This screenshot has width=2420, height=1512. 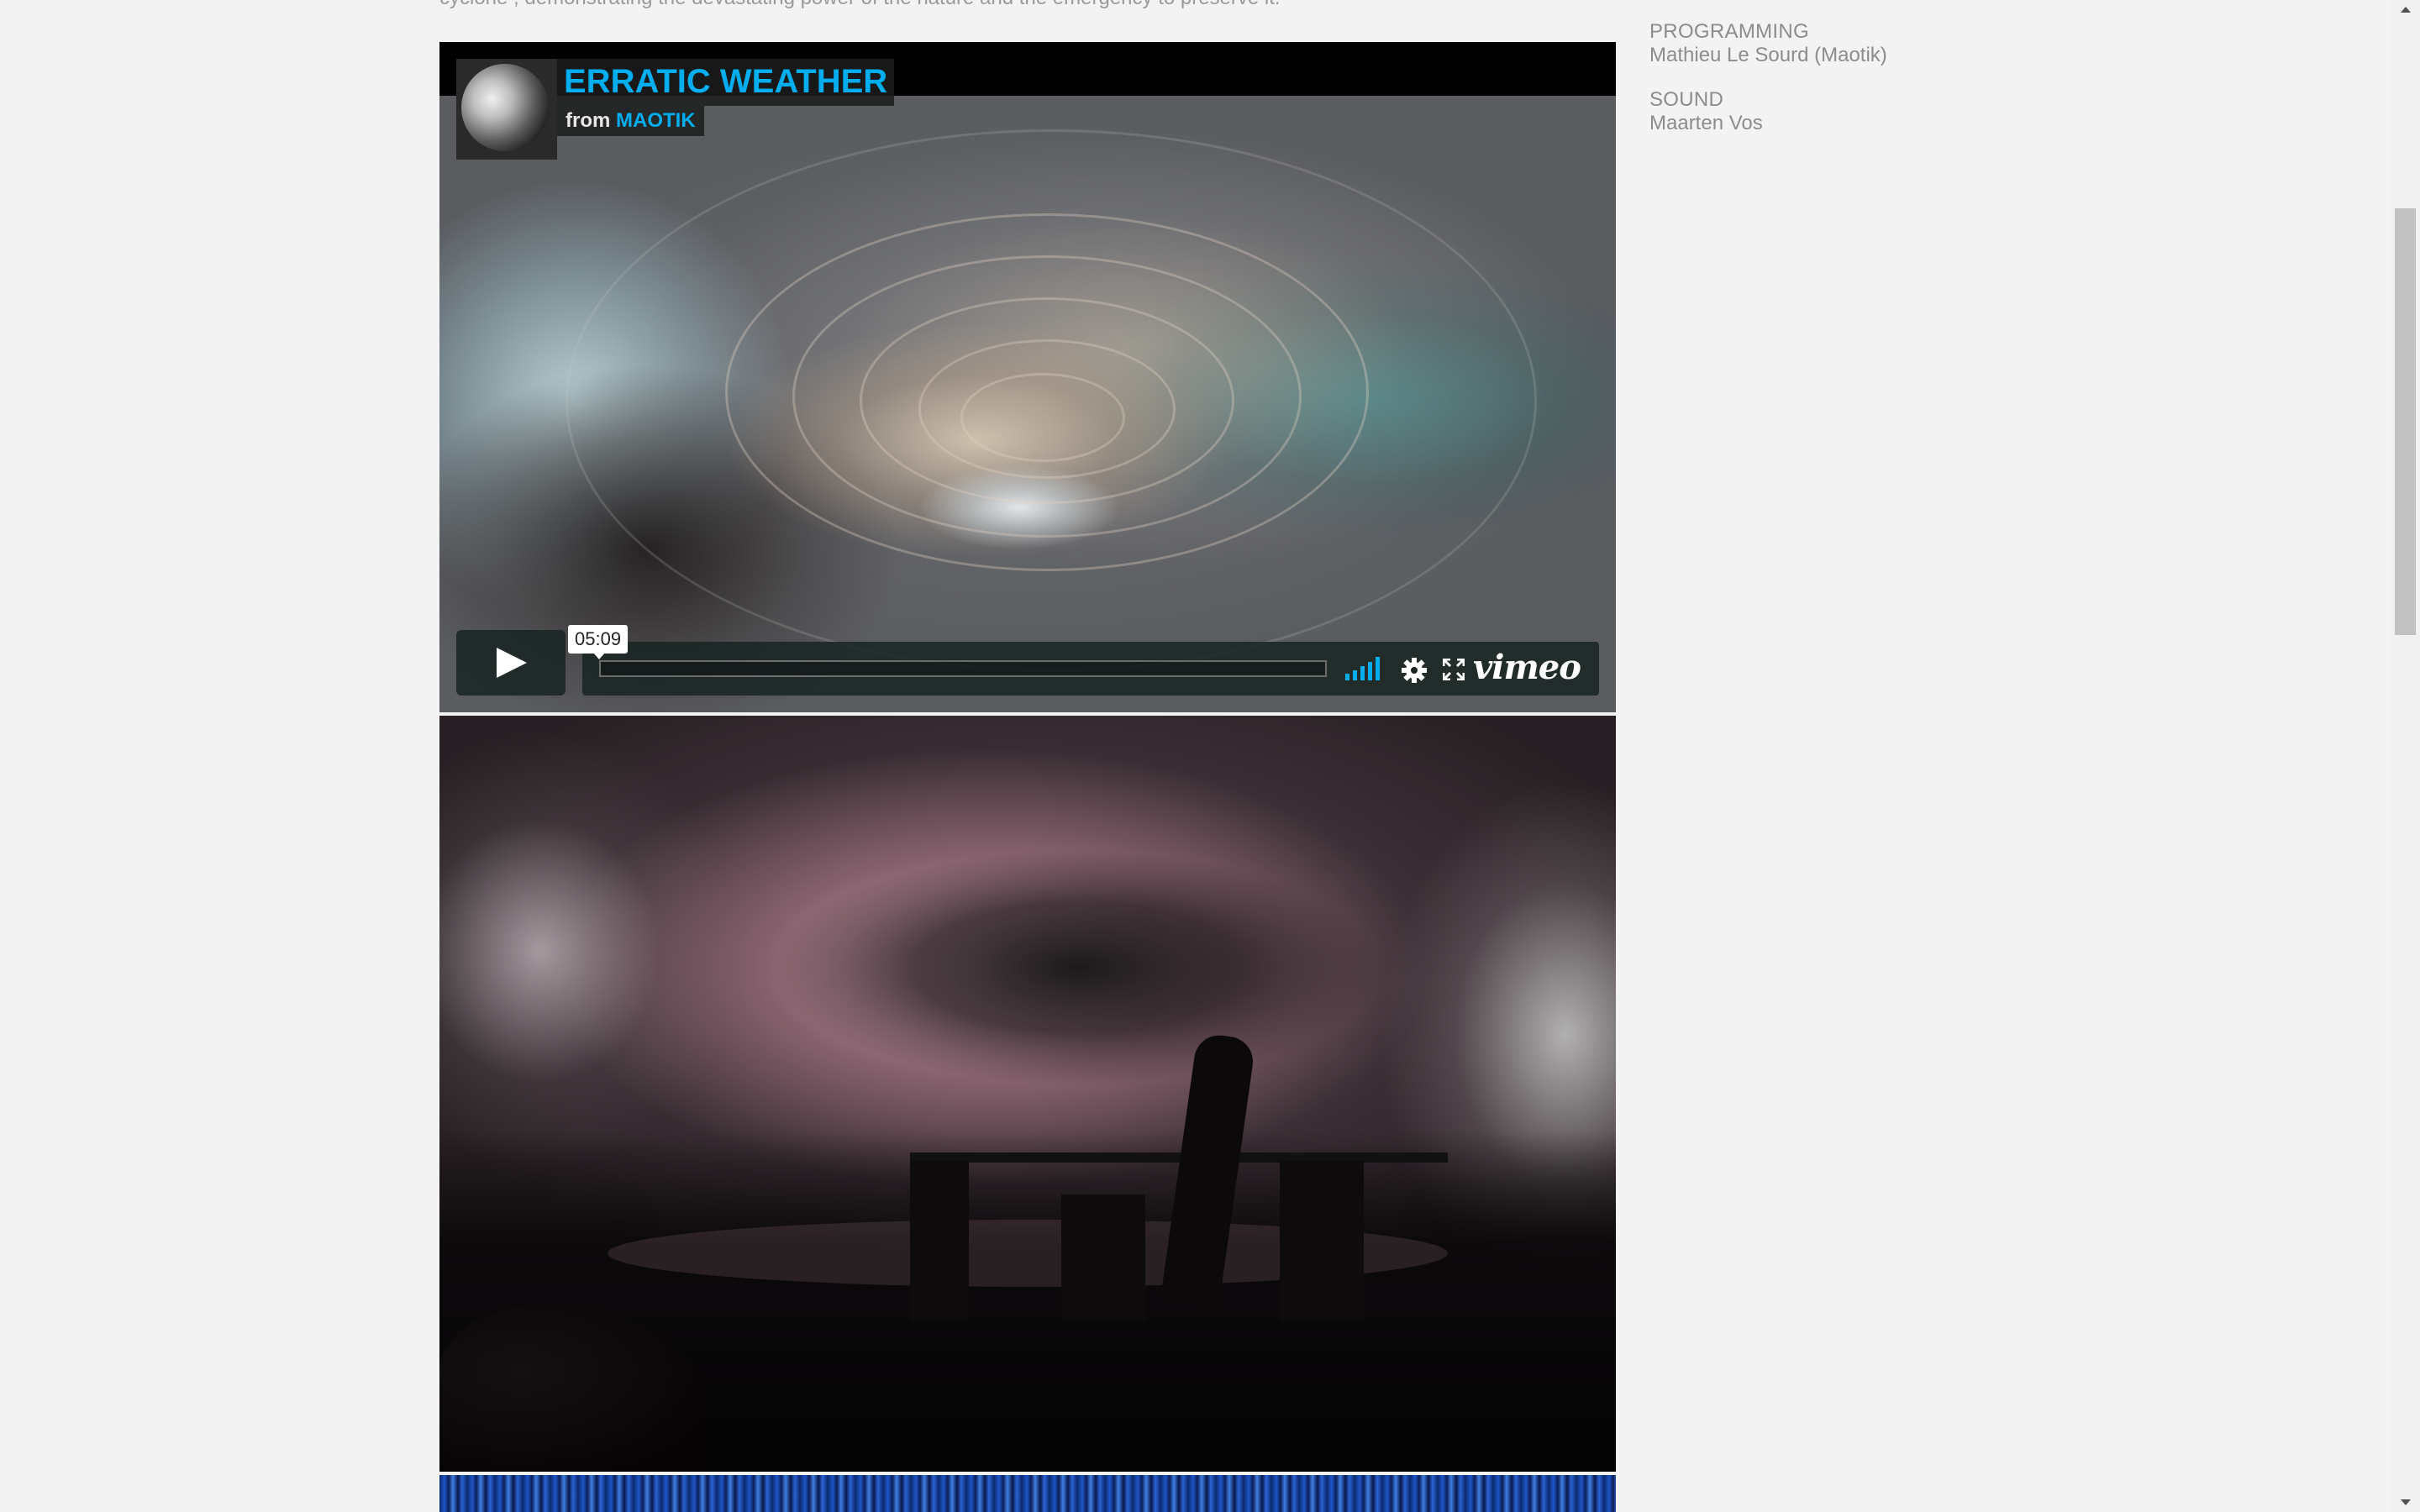 I want to click on credit-block: PROGRAMMING Mathieu Le Sourd (Maotik), so click(x=1902, y=43).